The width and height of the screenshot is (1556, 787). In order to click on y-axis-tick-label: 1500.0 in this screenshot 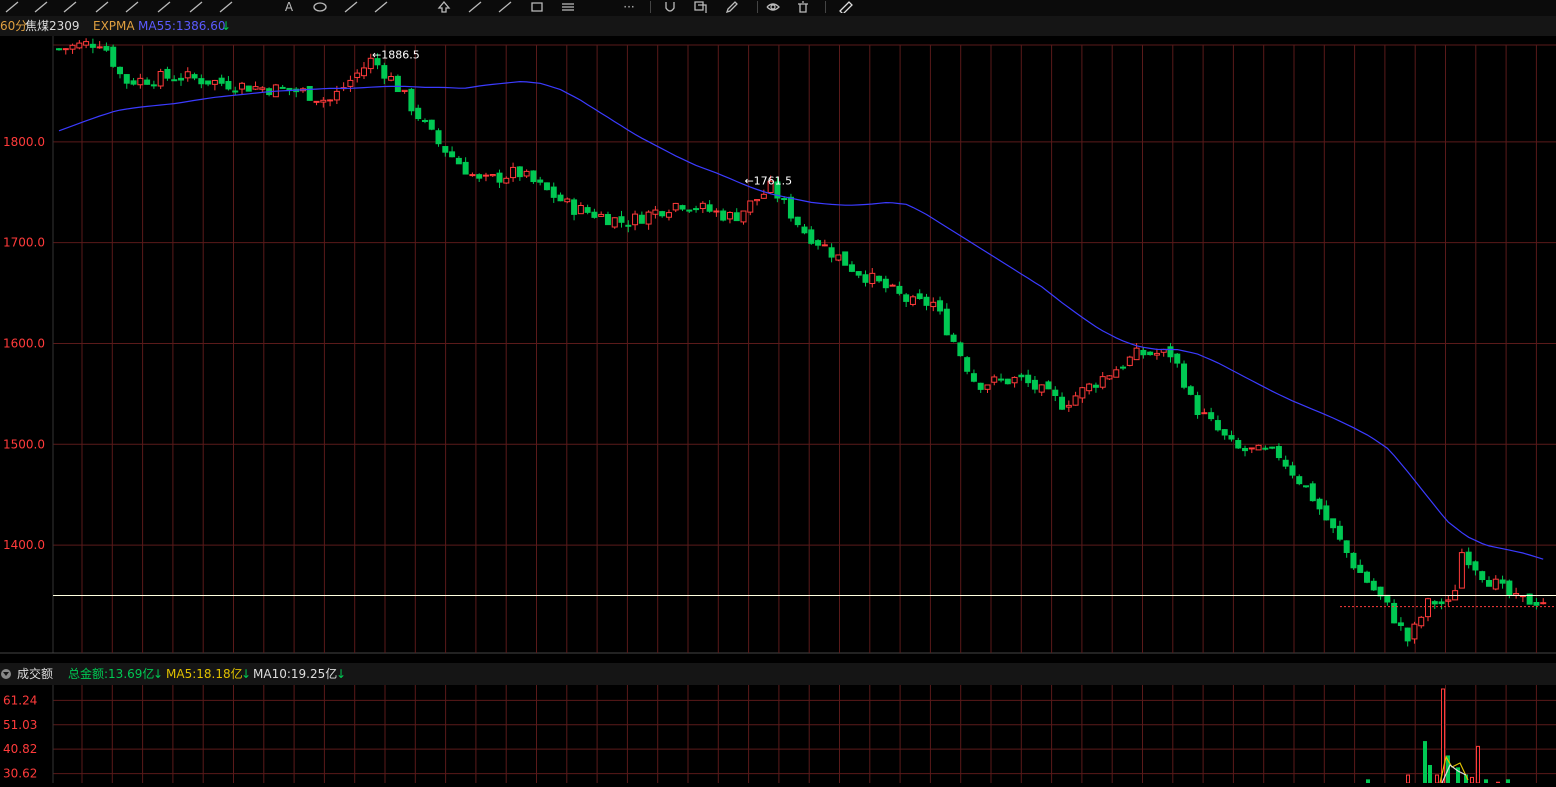, I will do `click(24, 444)`.